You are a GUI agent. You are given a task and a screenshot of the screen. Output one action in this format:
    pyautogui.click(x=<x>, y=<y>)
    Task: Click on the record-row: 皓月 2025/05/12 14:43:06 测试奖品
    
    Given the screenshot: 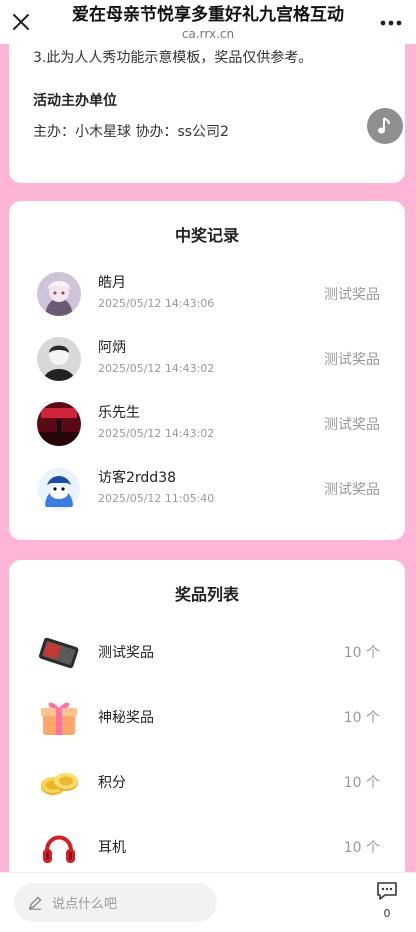 What is the action you would take?
    pyautogui.click(x=207, y=295)
    